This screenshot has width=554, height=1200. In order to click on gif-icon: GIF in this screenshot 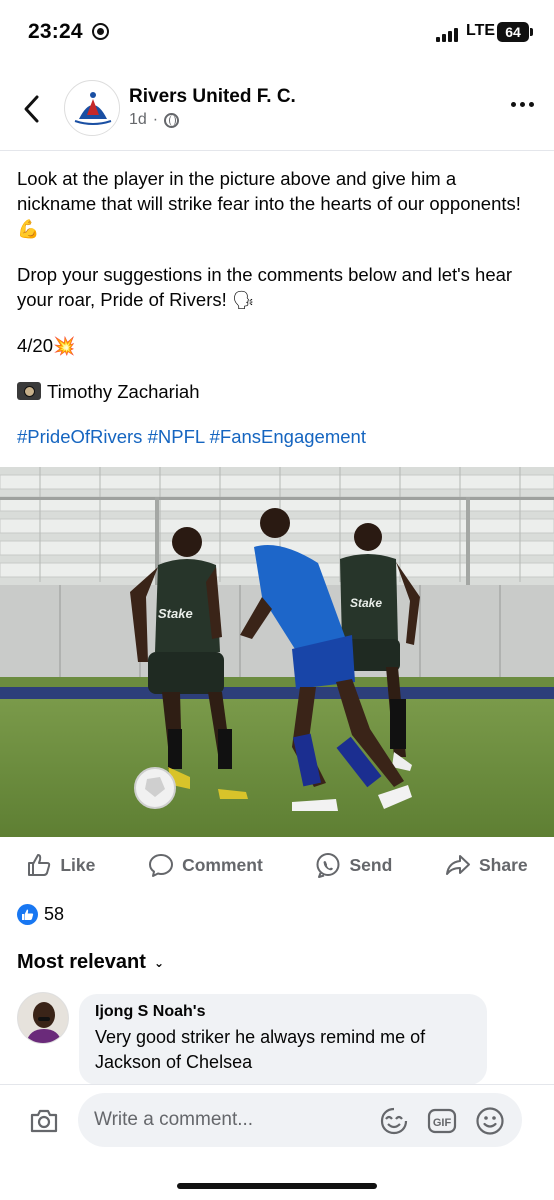, I will do `click(442, 1121)`.